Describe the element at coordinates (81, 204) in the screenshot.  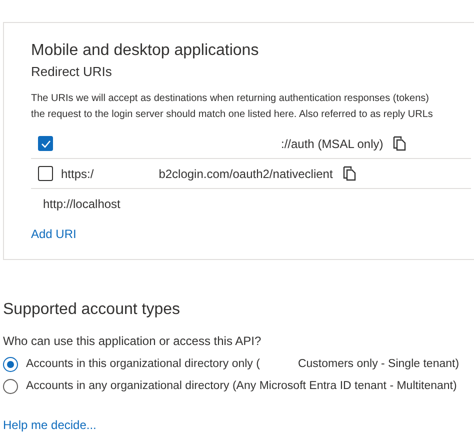
I see `uri-text: http://localhost` at that location.